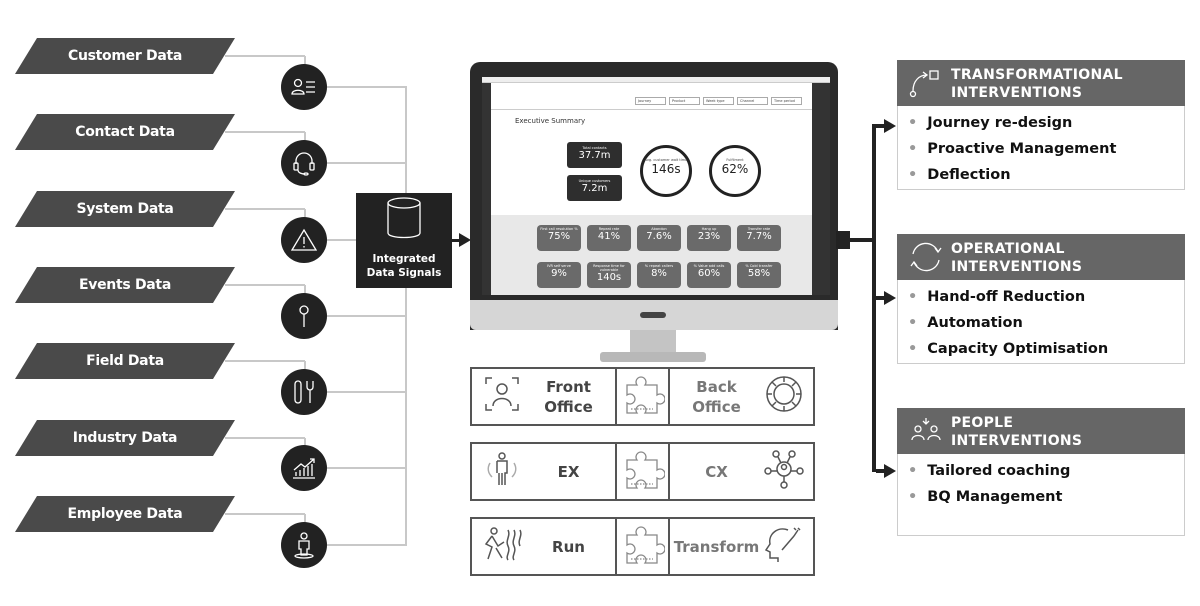  I want to click on grid-cell-left: Run, so click(543, 546).